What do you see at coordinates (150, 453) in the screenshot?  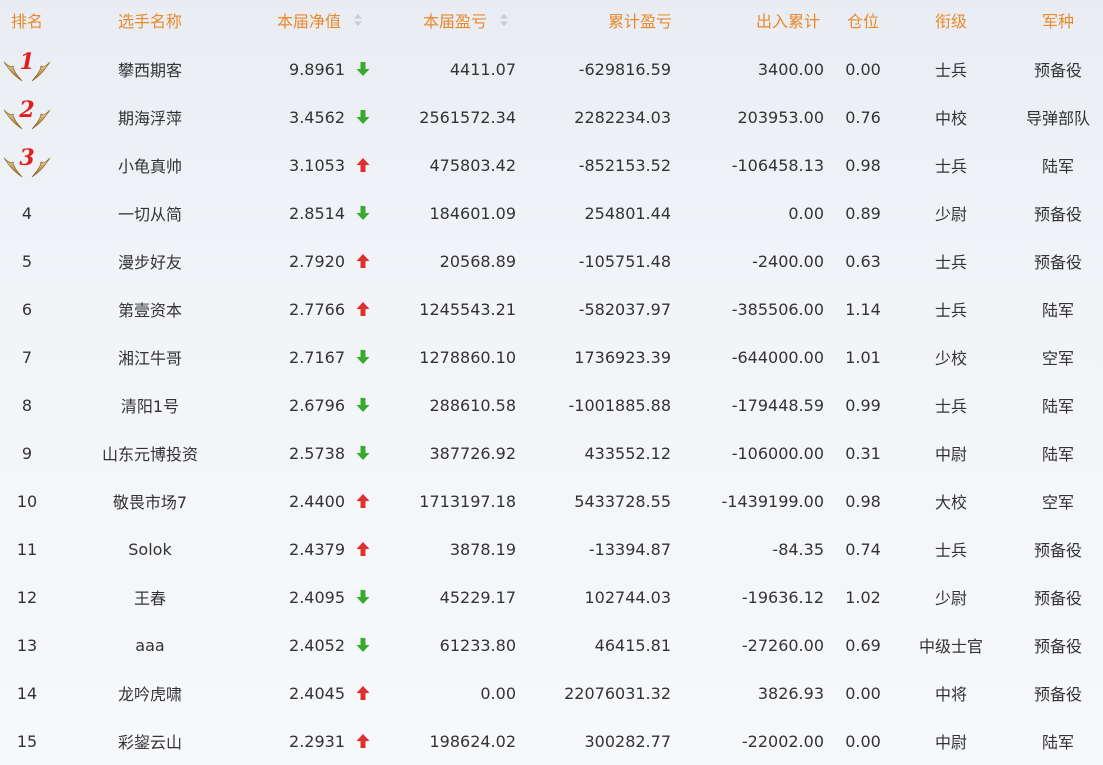 I see `cell-name: 山东元博投资` at bounding box center [150, 453].